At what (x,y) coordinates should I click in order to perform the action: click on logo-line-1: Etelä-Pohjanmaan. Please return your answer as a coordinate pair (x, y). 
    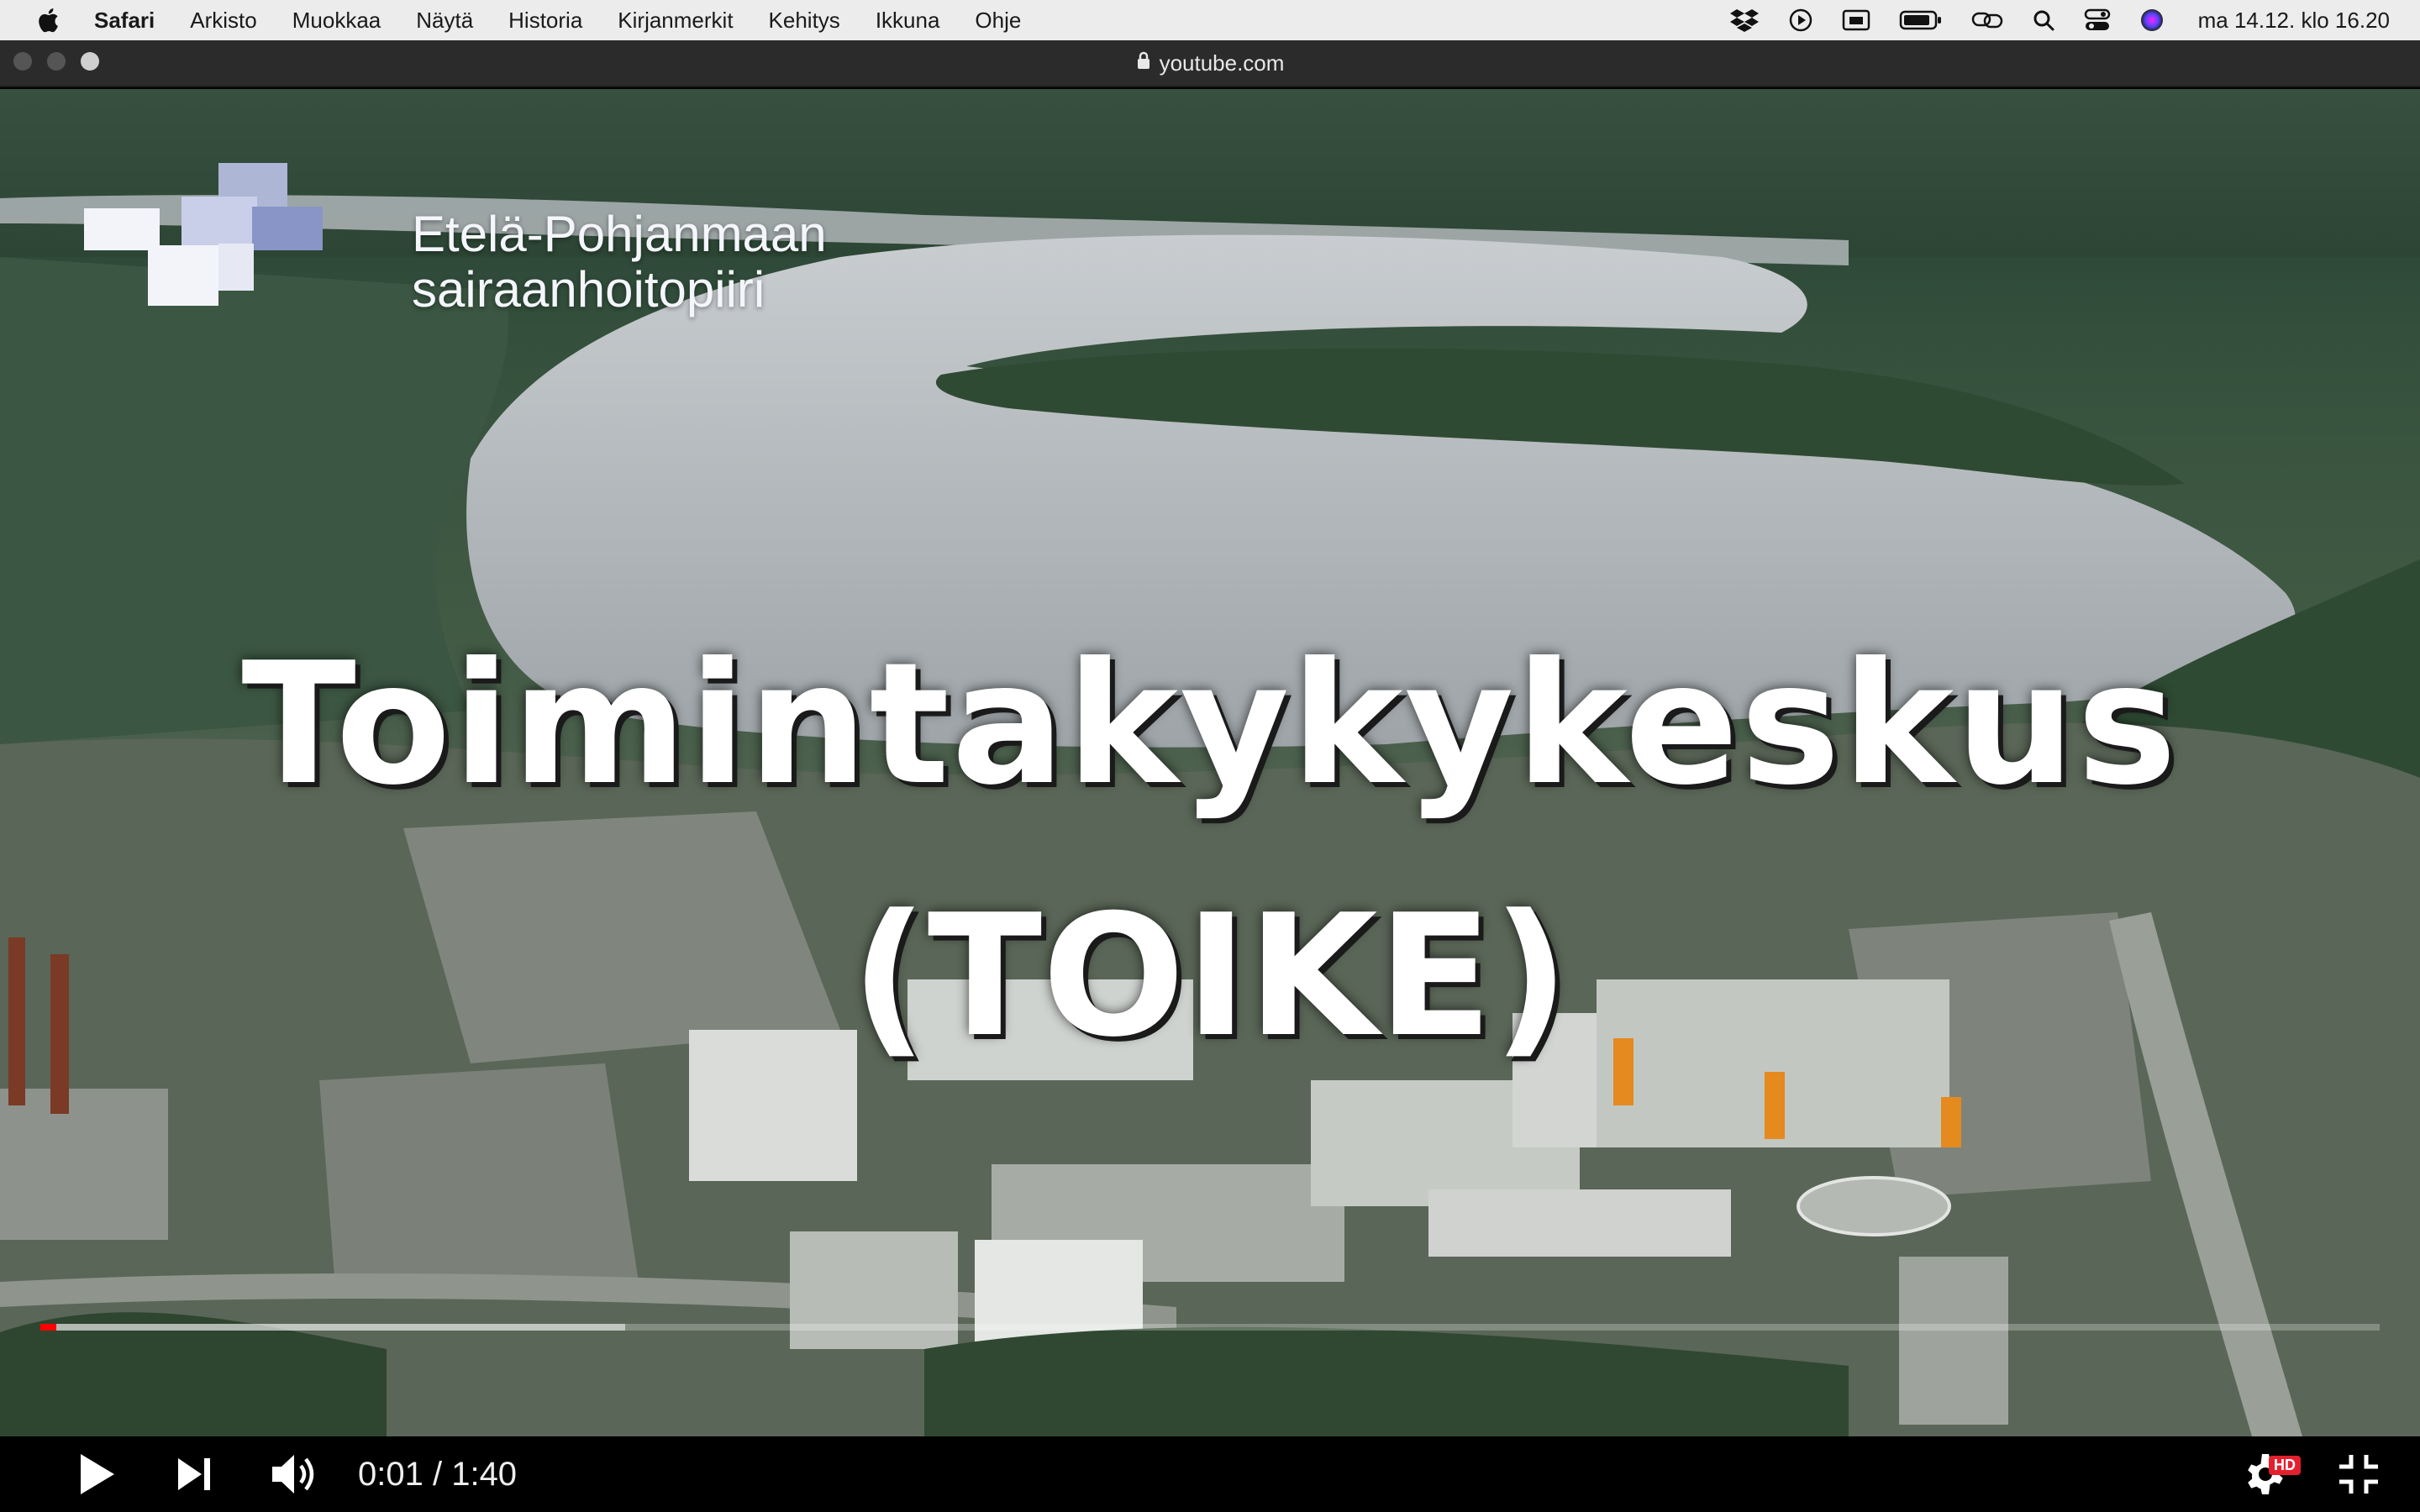
    Looking at the image, I should click on (619, 234).